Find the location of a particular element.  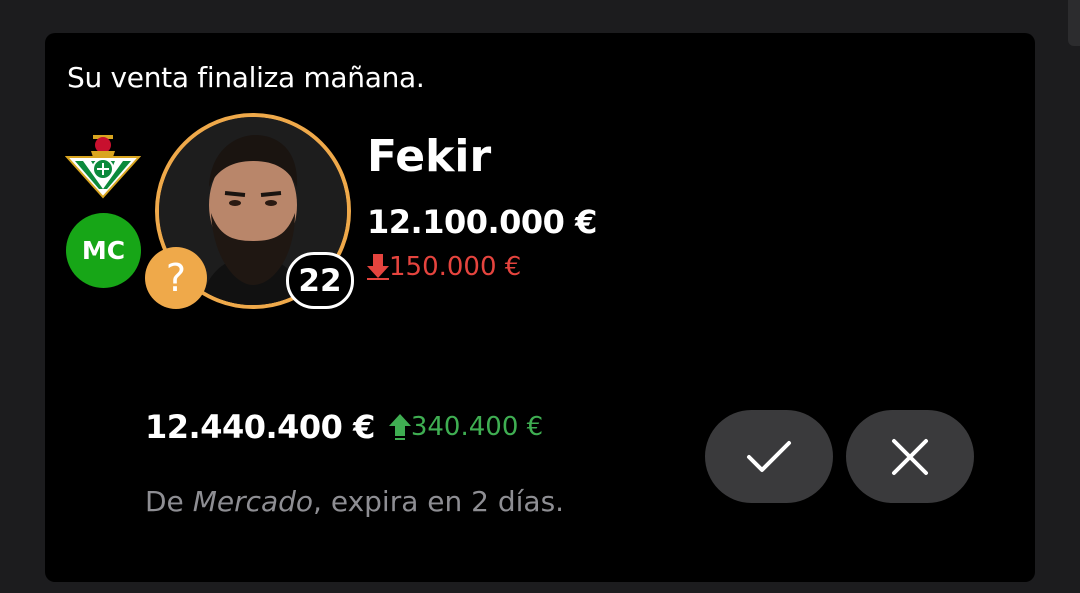

sale-status-text: Su venta finaliza mañana. is located at coordinates (246, 77).